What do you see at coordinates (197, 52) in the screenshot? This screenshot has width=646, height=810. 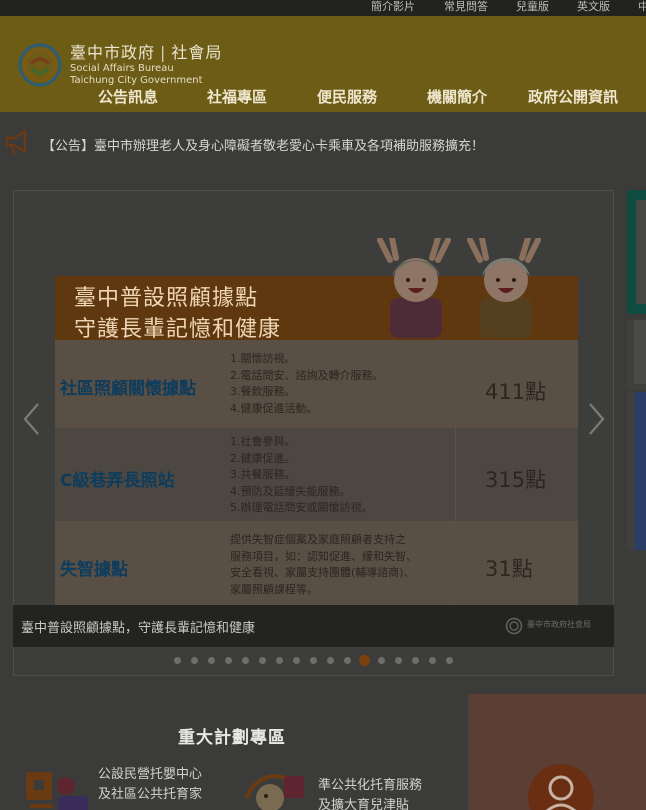 I see `brand-unit: 社會局` at bounding box center [197, 52].